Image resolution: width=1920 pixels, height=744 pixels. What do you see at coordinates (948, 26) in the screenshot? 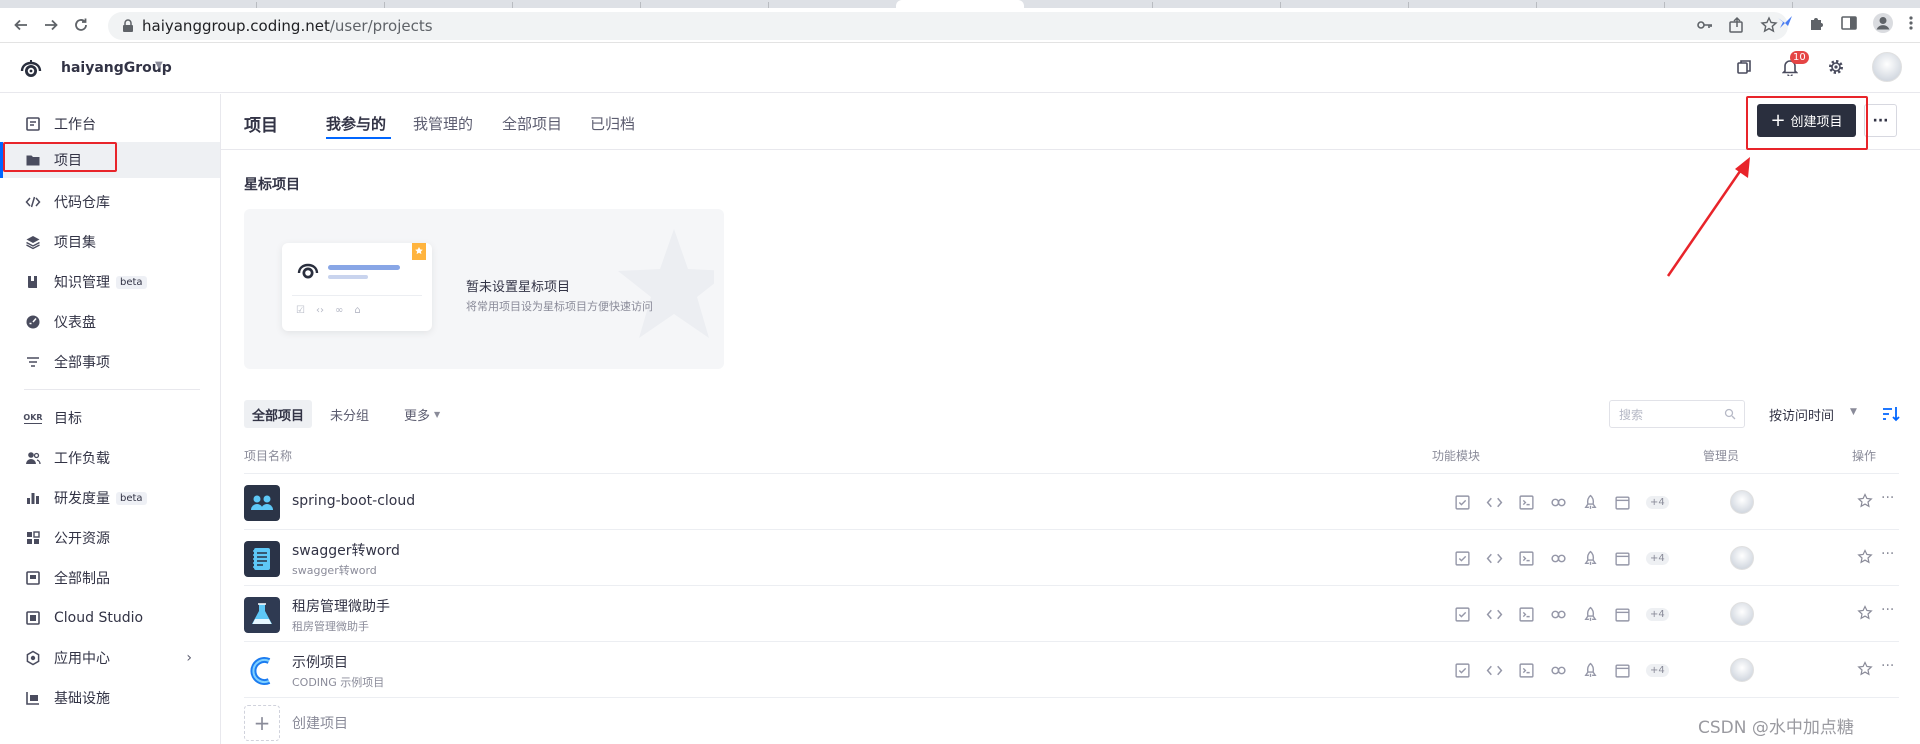
I see `address-bar: haiyanggroup.coding.net/user/projects` at bounding box center [948, 26].